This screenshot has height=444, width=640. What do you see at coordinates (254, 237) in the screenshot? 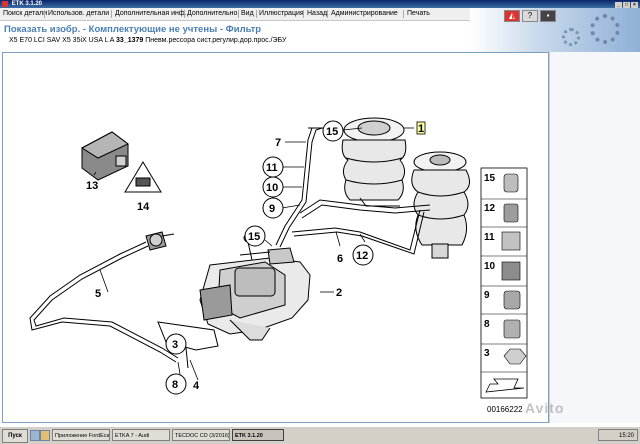
I see `callout-15b: 15` at bounding box center [254, 237].